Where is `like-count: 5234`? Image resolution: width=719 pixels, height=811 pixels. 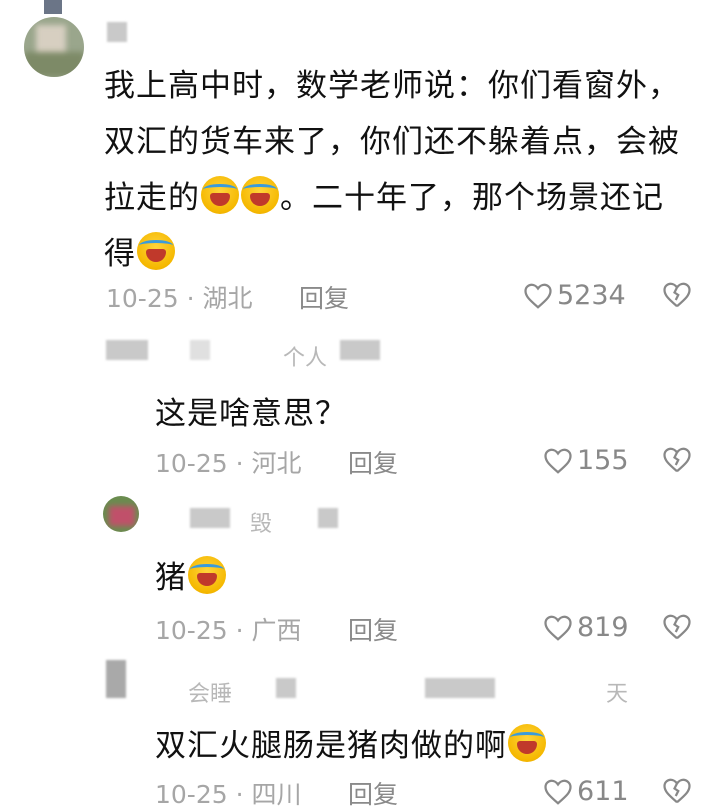 like-count: 5234 is located at coordinates (591, 295).